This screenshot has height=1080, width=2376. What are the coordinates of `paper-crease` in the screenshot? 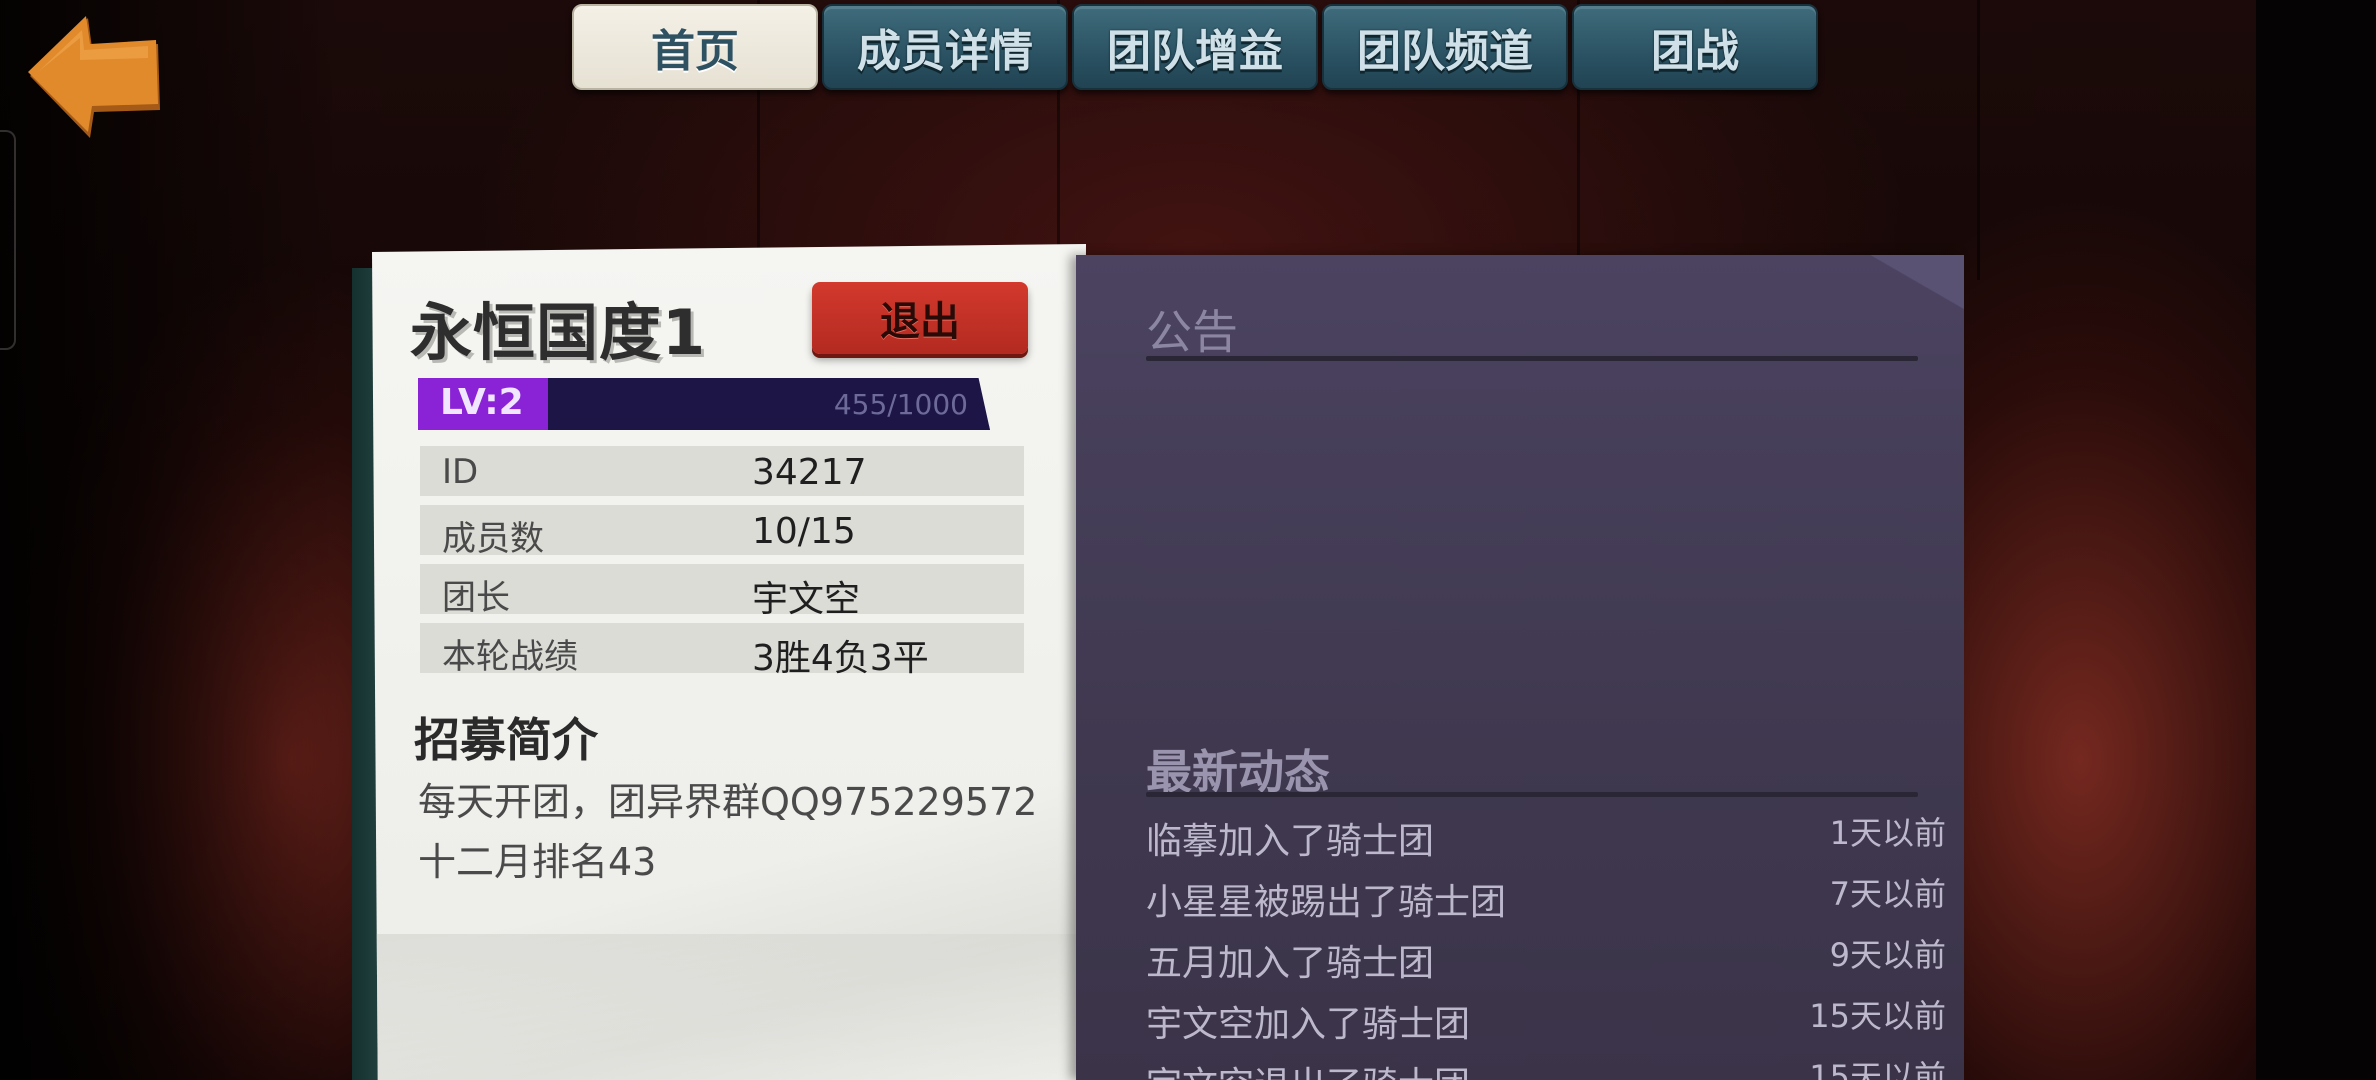 It's located at (729, 1007).